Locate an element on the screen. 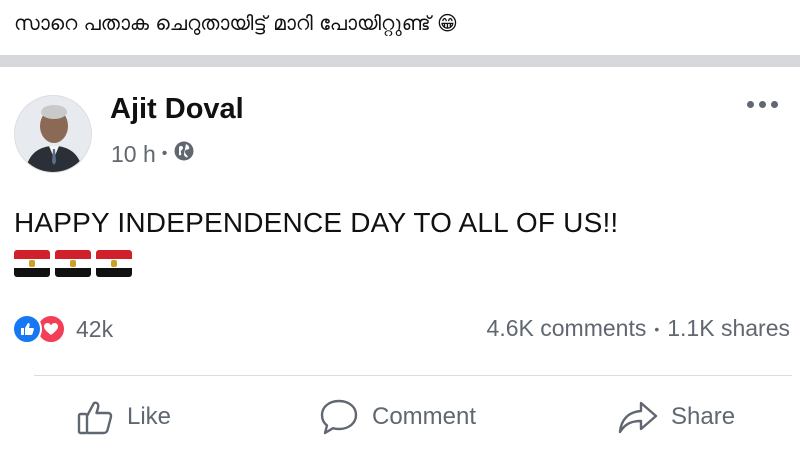 The width and height of the screenshot is (800, 452). engagement-summary: 4.6K comments • 1.1K shares is located at coordinates (638, 328).